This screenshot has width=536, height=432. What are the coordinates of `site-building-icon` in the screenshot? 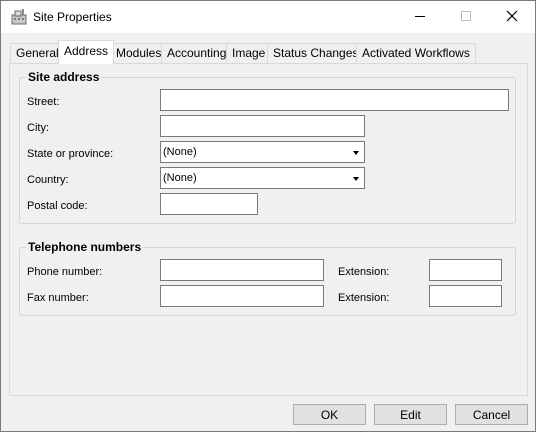 It's located at (19, 17).